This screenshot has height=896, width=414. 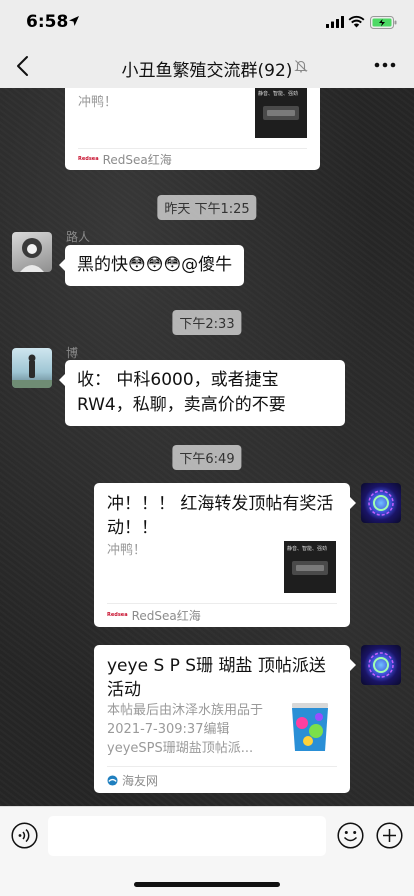 What do you see at coordinates (383, 22) in the screenshot?
I see `battery-icon` at bounding box center [383, 22].